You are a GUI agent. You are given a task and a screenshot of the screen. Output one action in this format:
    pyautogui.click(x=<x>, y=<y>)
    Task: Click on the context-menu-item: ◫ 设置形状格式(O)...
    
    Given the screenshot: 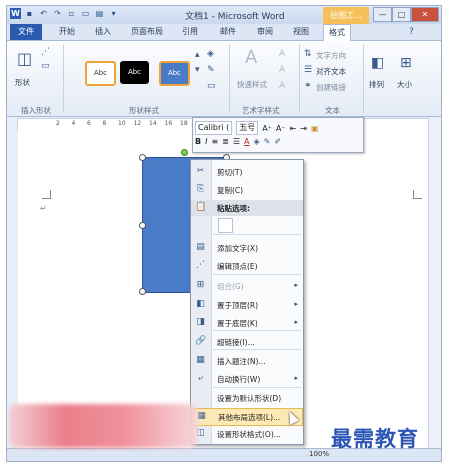 What is the action you would take?
    pyautogui.click(x=247, y=434)
    